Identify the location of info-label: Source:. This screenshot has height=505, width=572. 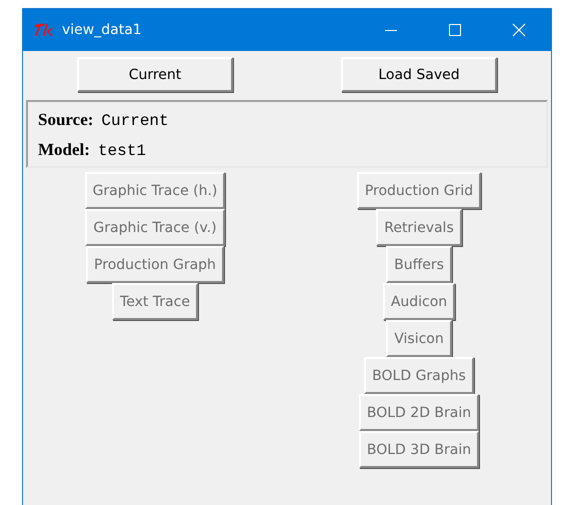
(66, 120).